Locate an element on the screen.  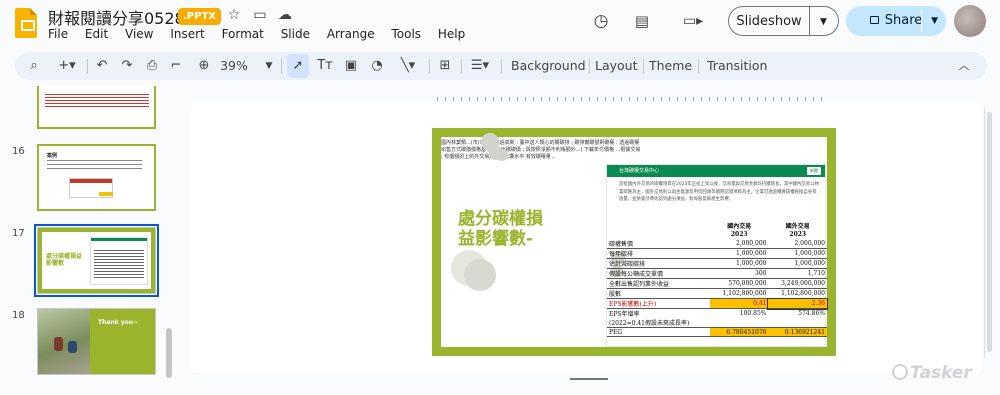
line-icon: ╲▾ is located at coordinates (408, 66).